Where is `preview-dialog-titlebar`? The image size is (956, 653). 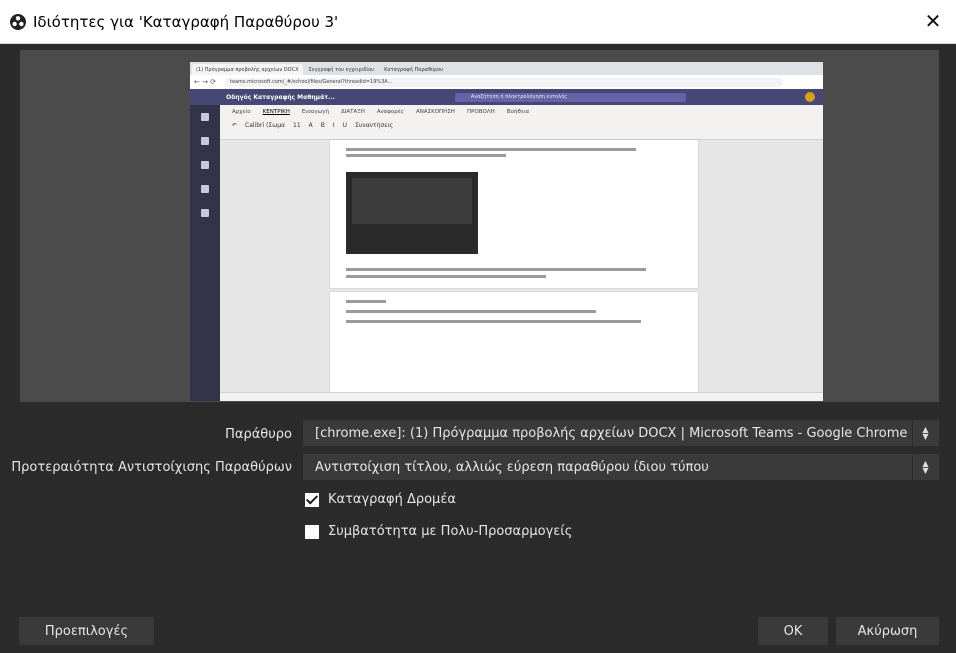 preview-dialog-titlebar is located at coordinates (412, 168).